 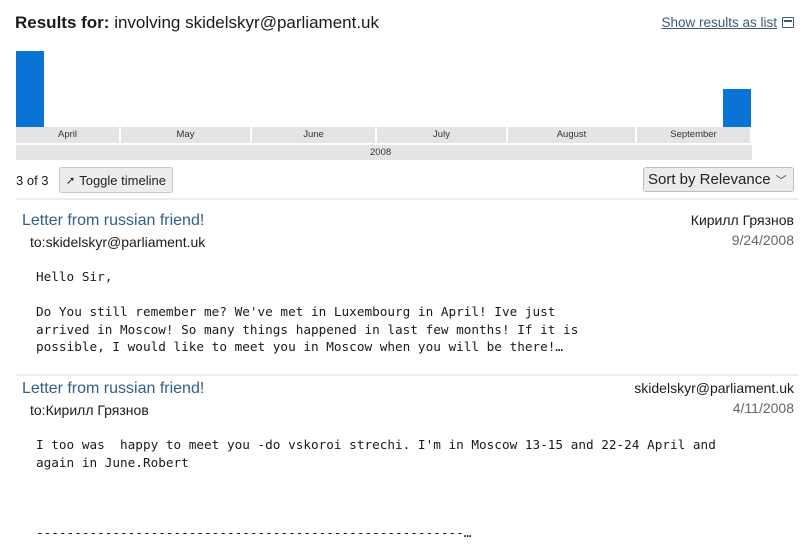 I want to click on timeline-month-april: April, so click(x=68, y=135).